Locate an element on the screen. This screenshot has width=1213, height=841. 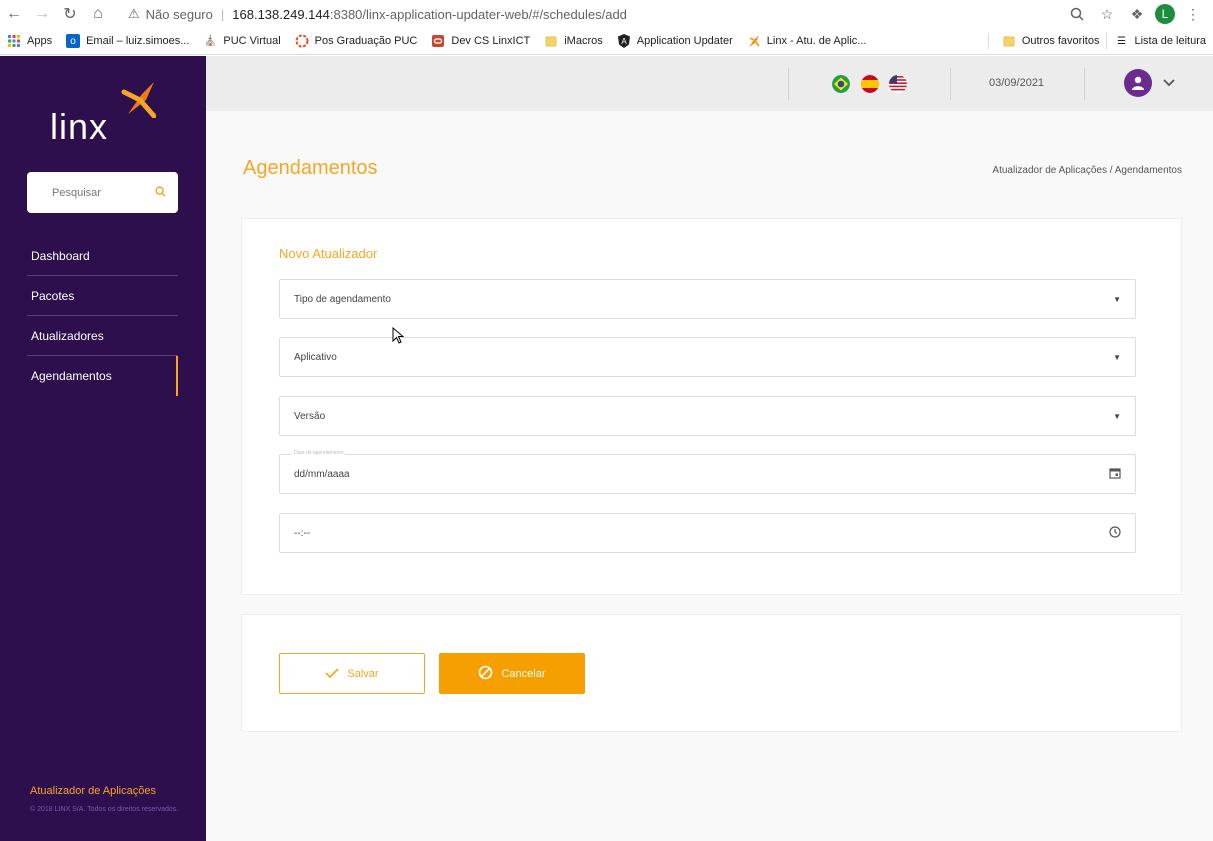
actions-card: Salvar Cancelar is located at coordinates (711, 673).